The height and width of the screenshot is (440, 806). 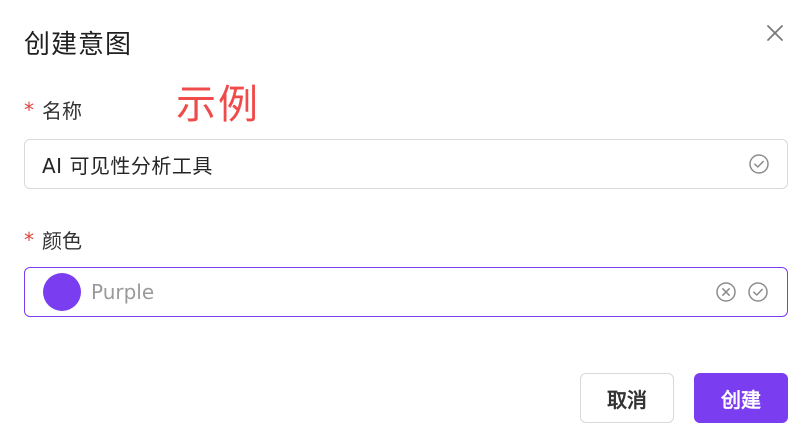 What do you see at coordinates (726, 292) in the screenshot?
I see `clear-circle-icon` at bounding box center [726, 292].